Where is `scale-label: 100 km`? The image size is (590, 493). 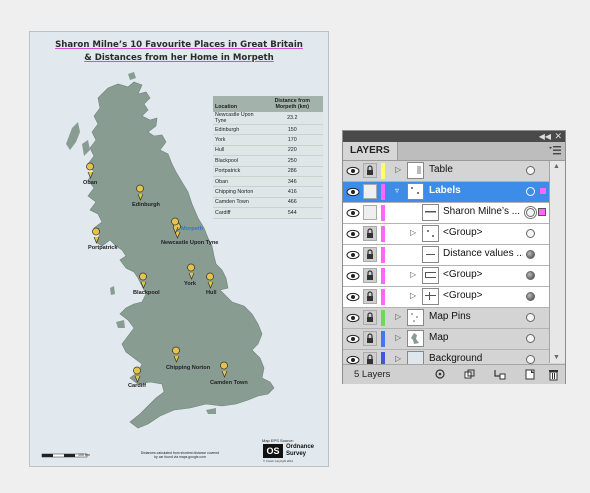 scale-label: 100 km is located at coordinates (84, 455).